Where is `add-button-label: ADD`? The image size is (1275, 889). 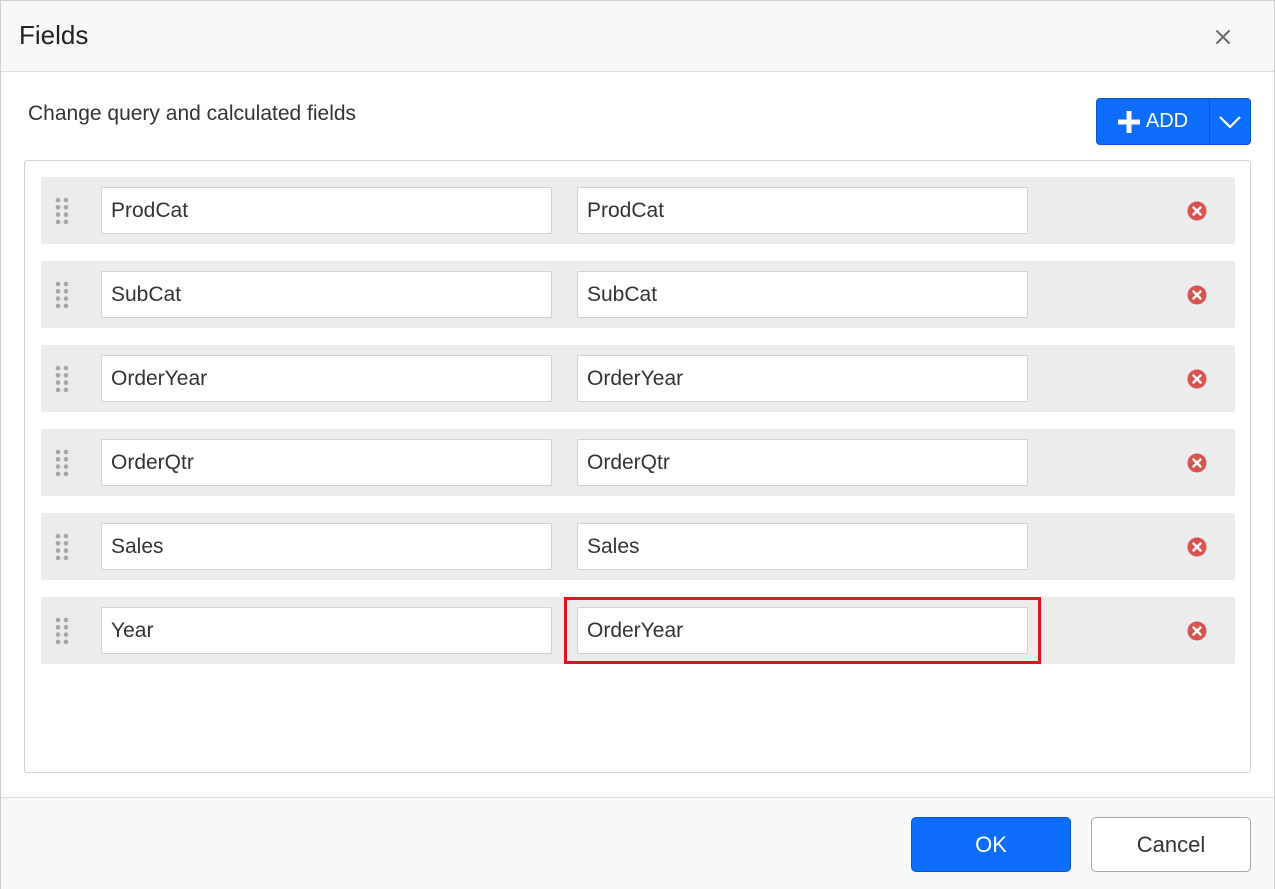 add-button-label: ADD is located at coordinates (1167, 121).